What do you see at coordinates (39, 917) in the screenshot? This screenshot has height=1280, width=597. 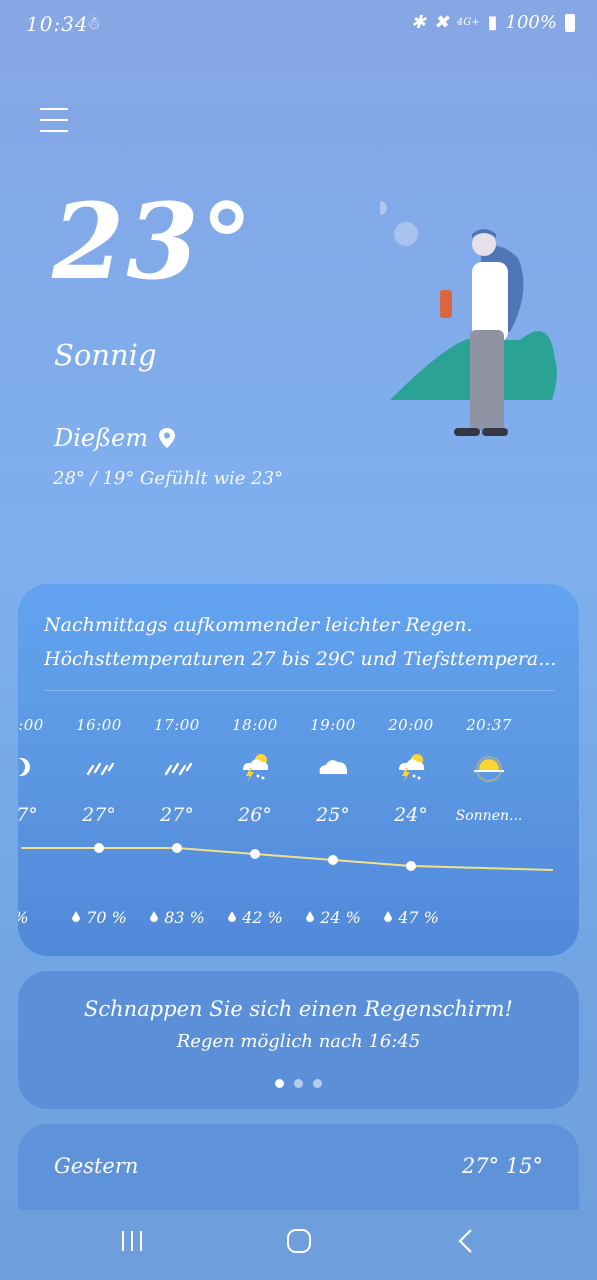 I see `hour-precipitation: %` at bounding box center [39, 917].